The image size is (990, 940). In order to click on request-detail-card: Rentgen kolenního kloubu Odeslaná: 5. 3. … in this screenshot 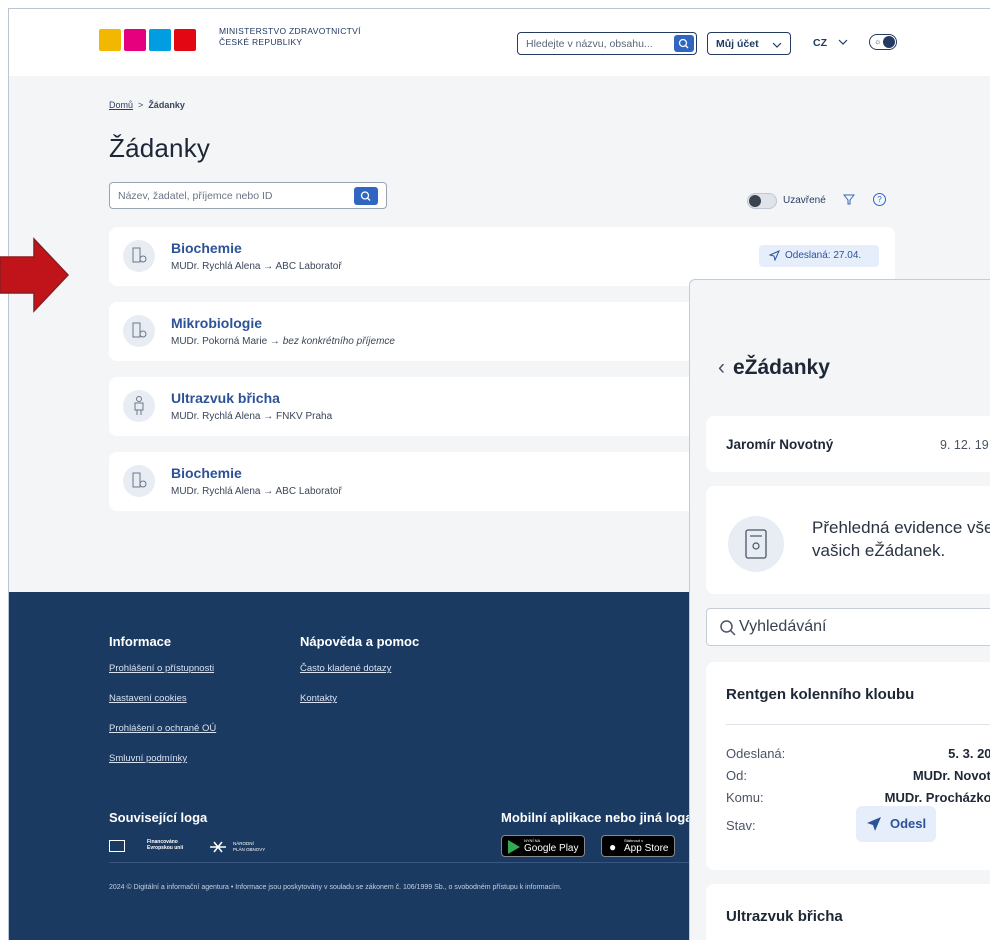, I will do `click(848, 766)`.